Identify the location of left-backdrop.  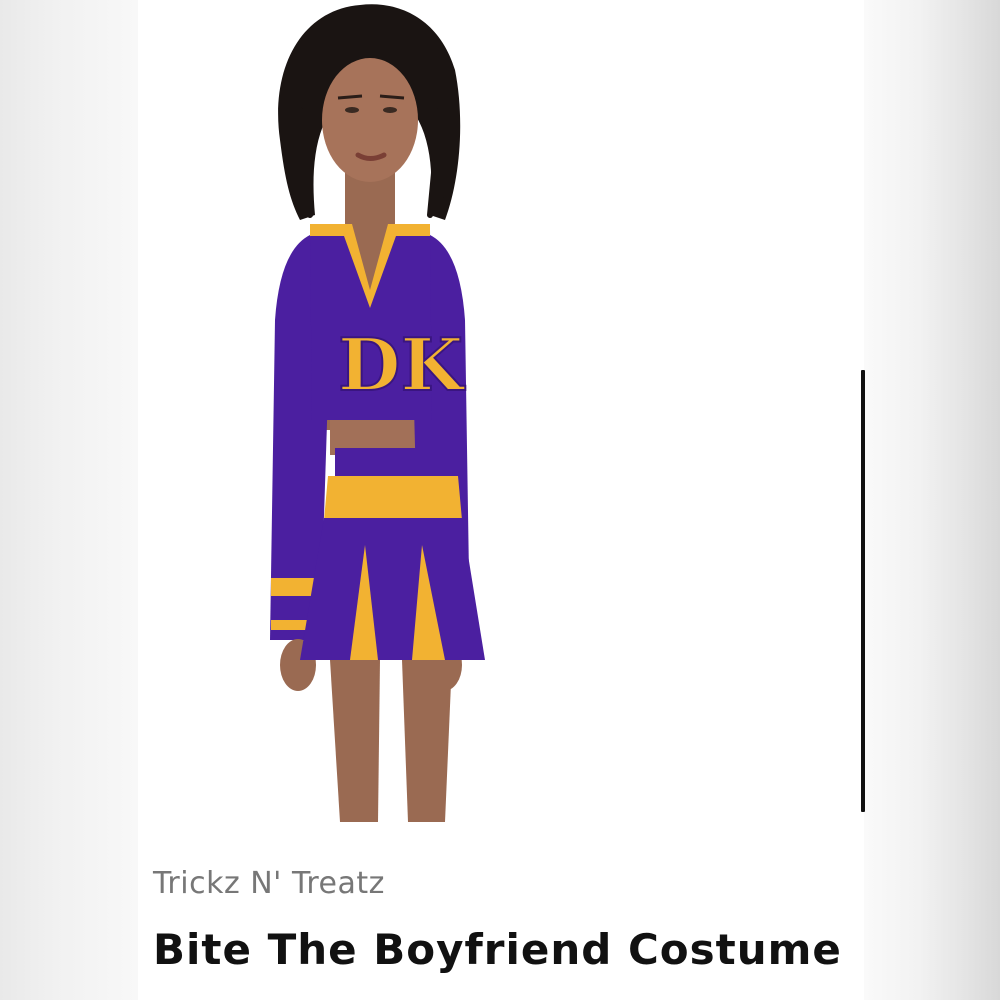
(69, 500).